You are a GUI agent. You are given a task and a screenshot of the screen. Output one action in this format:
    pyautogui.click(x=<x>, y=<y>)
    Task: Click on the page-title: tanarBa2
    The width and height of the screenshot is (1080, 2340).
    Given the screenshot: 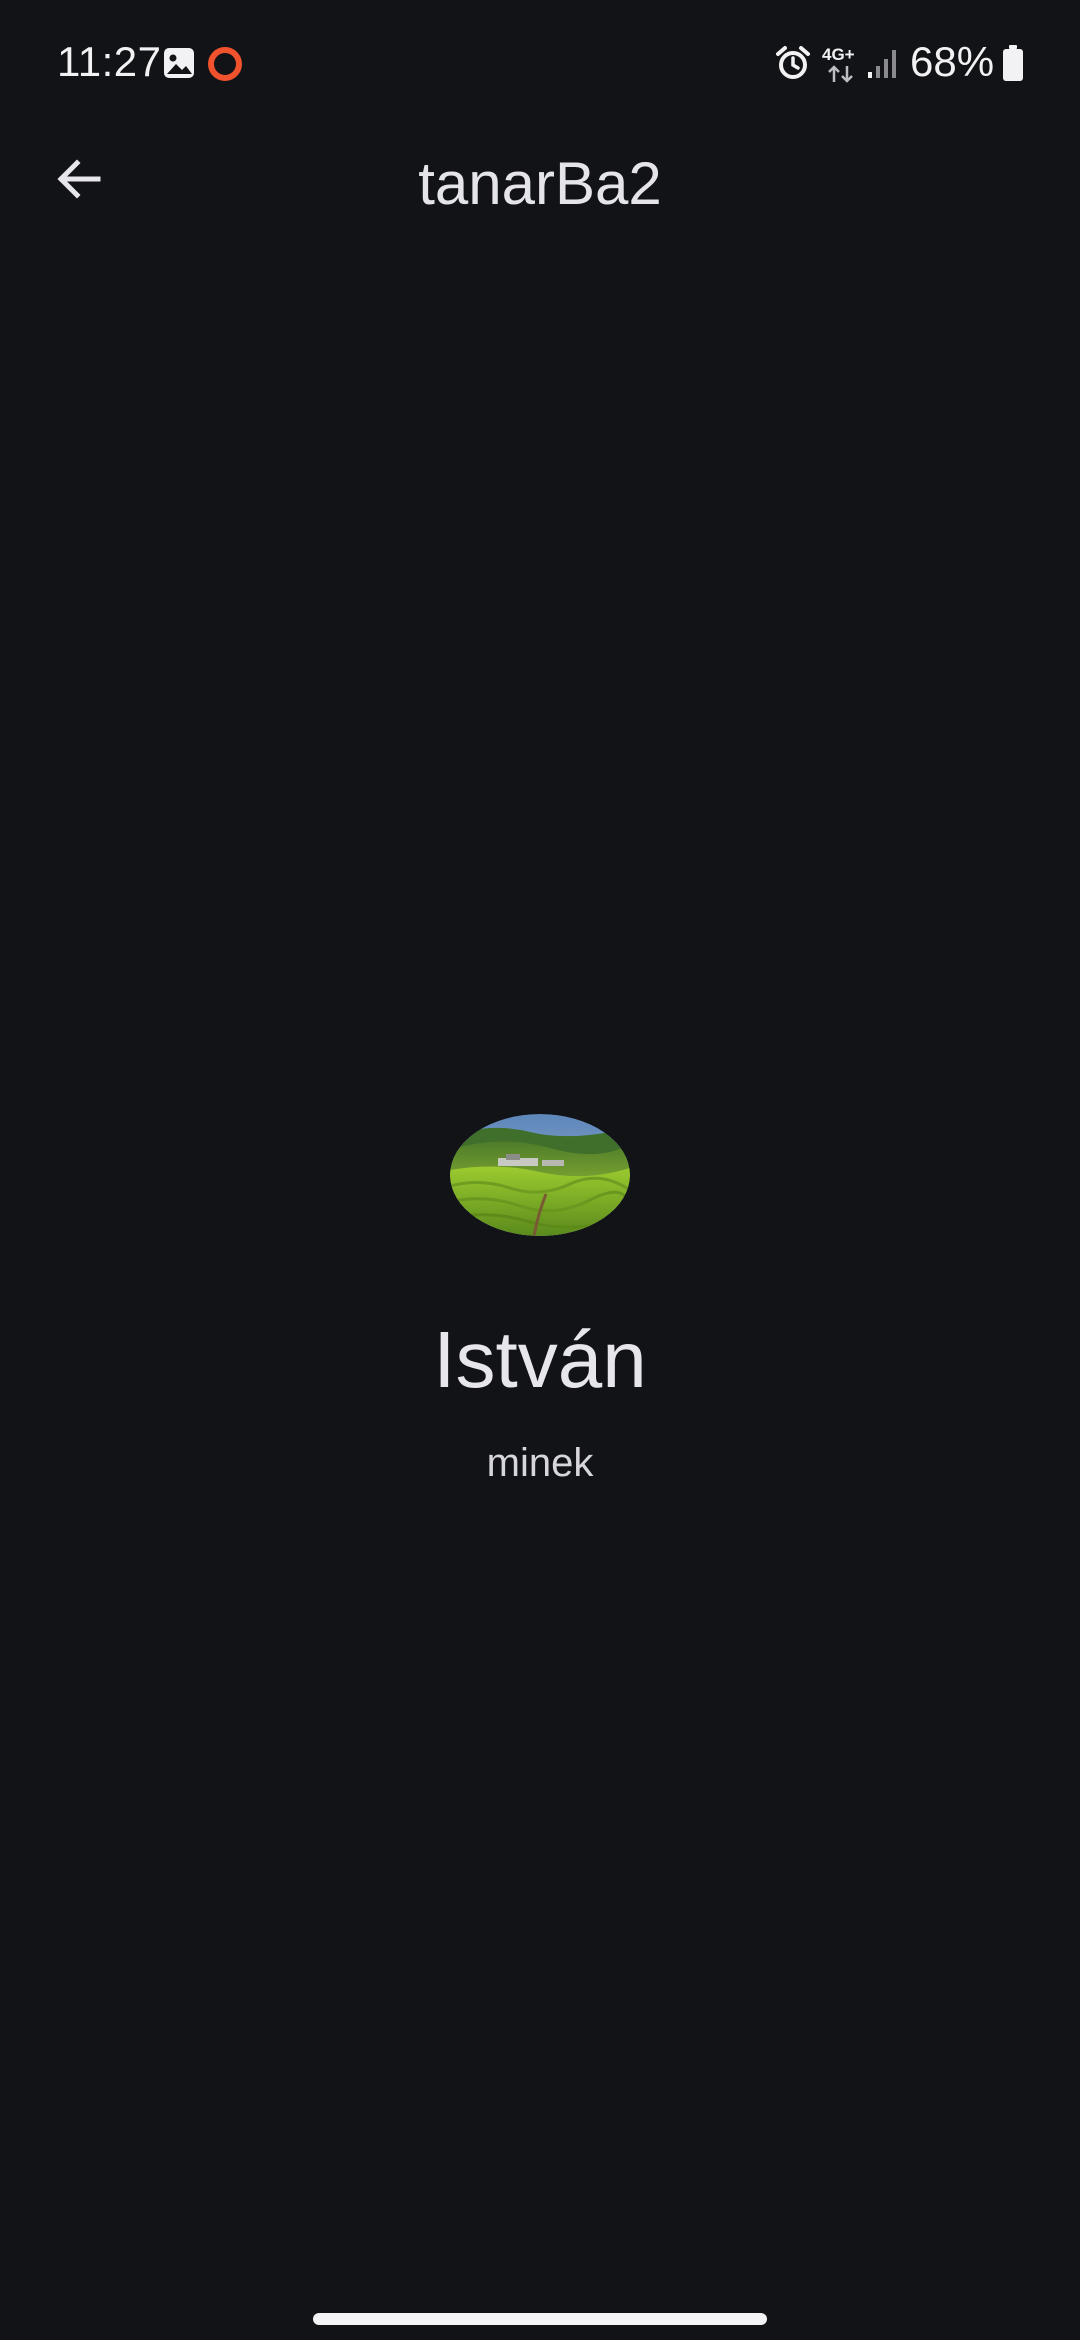 What is the action you would take?
    pyautogui.click(x=540, y=183)
    